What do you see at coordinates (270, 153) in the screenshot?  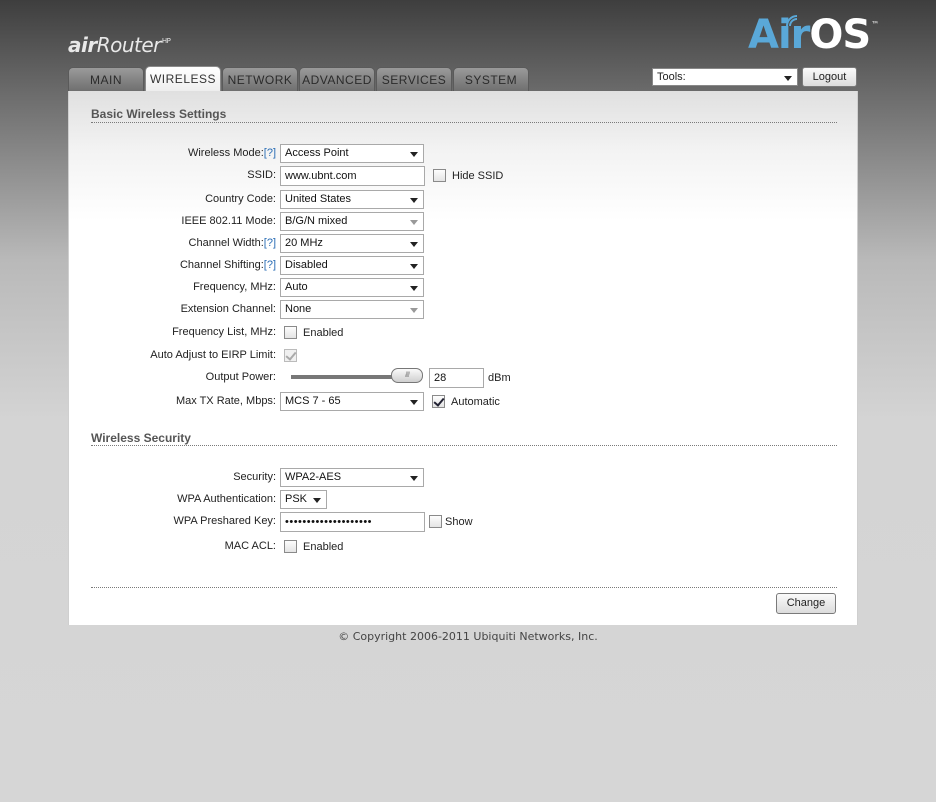 I see `wireless-mode-help-link: [?]` at bounding box center [270, 153].